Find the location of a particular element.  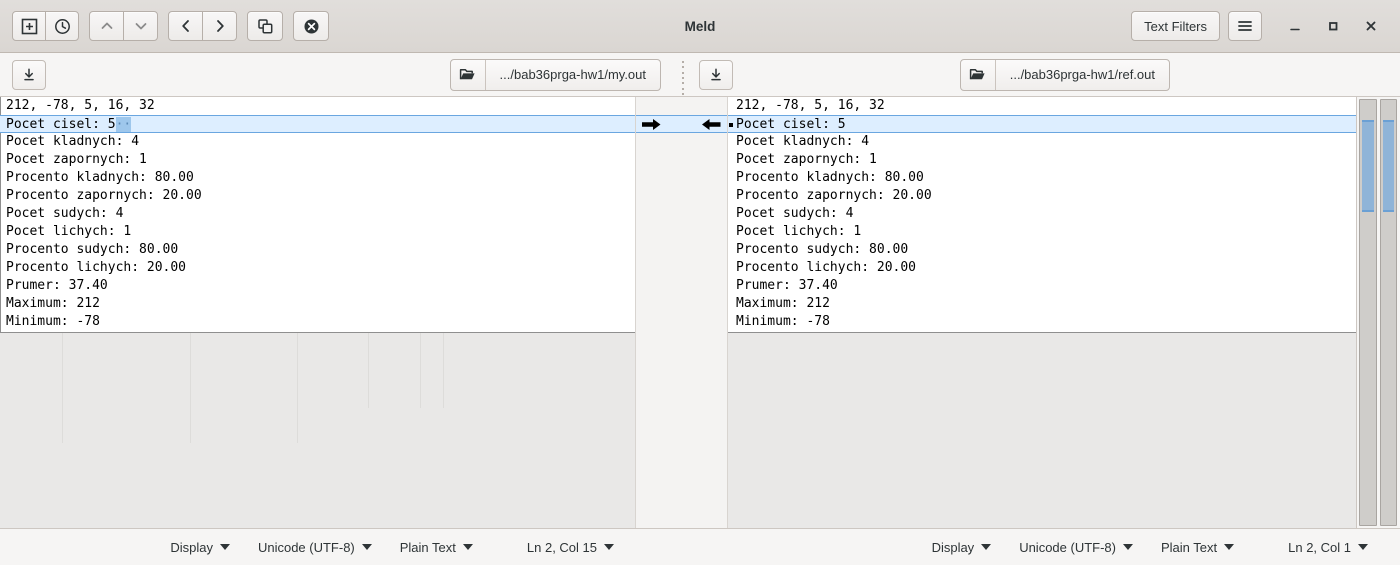

close-button is located at coordinates (1371, 26).